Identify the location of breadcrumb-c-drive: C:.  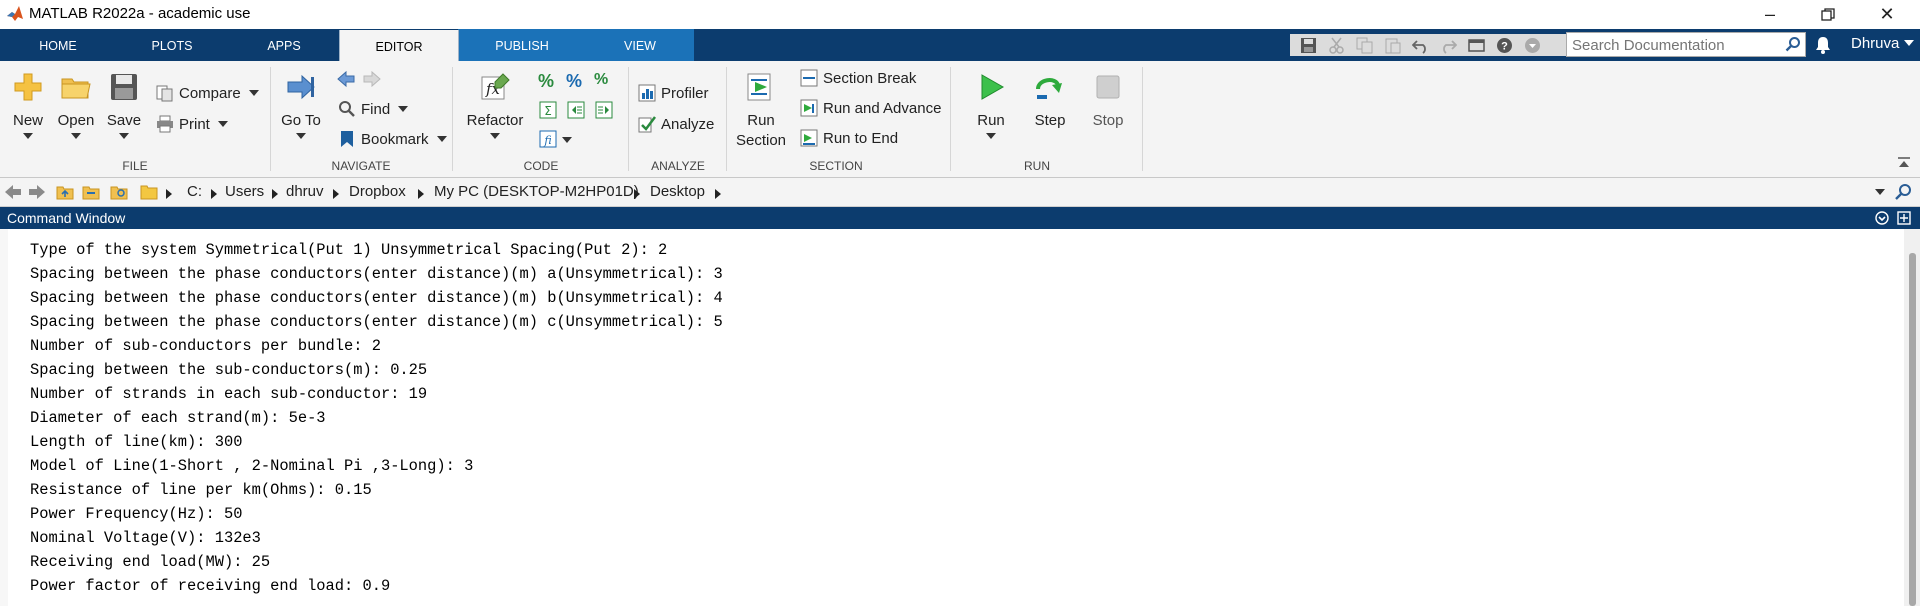
(194, 191).